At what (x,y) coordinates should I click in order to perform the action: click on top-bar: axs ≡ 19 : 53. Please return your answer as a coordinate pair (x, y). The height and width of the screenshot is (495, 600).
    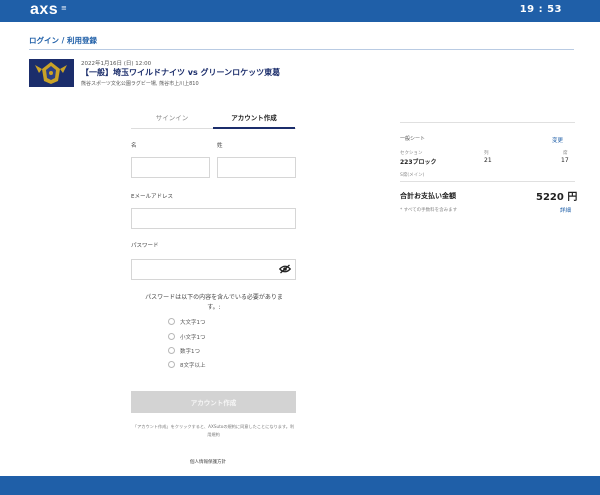
    Looking at the image, I should click on (300, 11).